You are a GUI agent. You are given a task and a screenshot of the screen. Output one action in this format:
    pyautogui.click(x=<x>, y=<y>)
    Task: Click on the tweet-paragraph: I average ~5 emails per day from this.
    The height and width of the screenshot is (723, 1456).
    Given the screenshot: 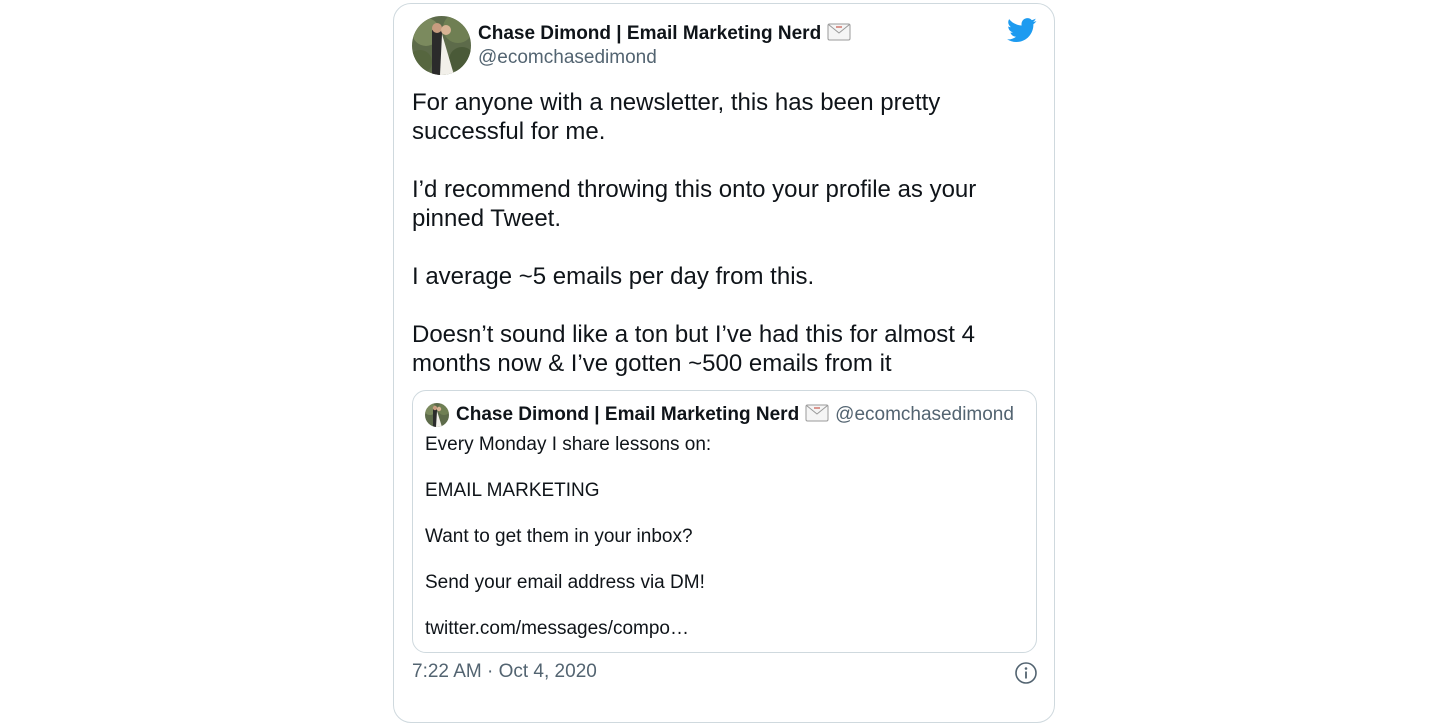 What is the action you would take?
    pyautogui.click(x=613, y=276)
    